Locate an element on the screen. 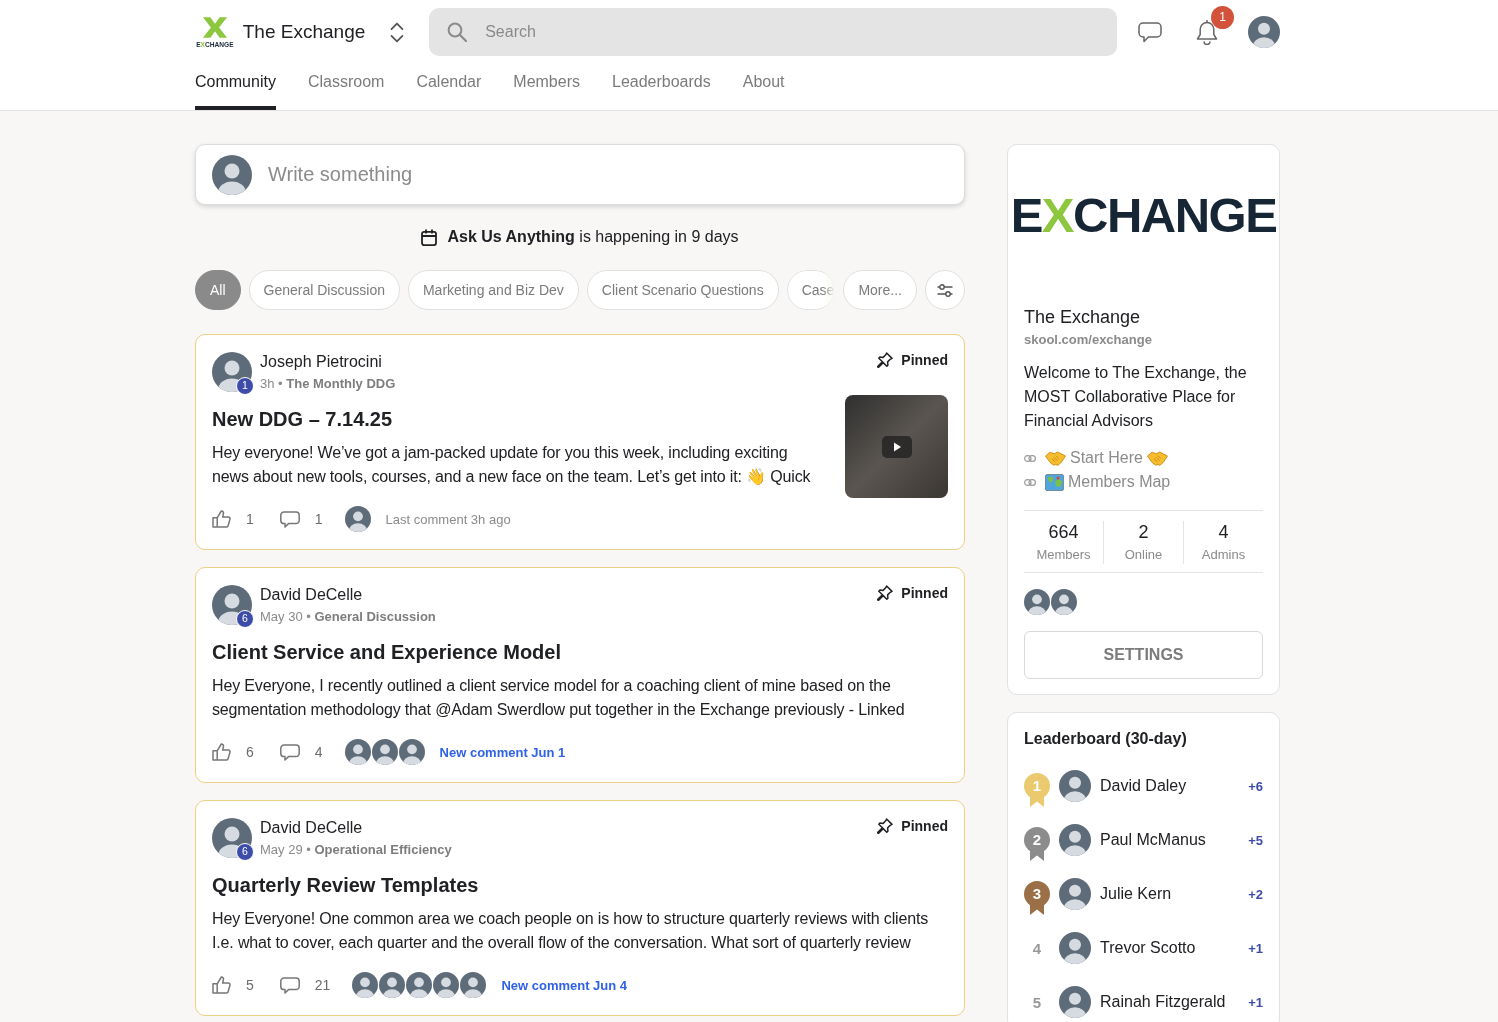 The height and width of the screenshot is (1022, 1498). settings-button: SETTINGS is located at coordinates (1143, 655).